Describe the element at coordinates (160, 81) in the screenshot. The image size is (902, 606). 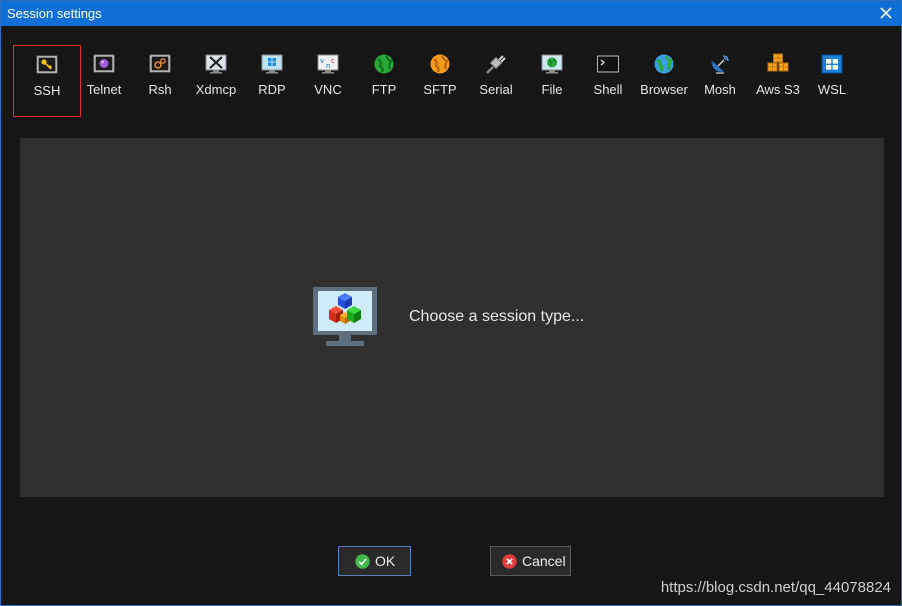
I see `session-type-rsh: Rsh` at that location.